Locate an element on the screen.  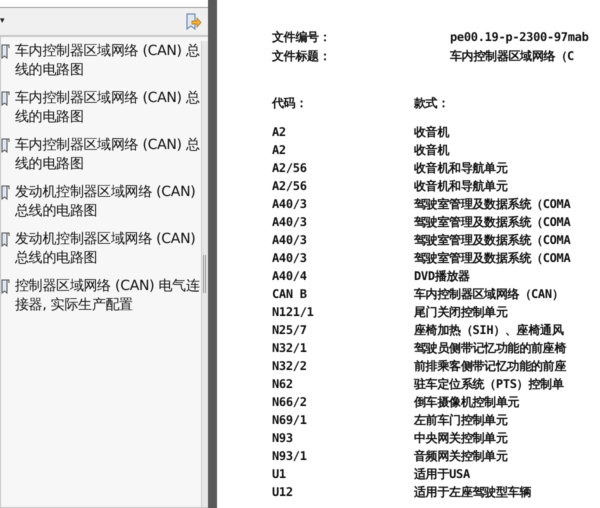
description-cell-text: 倒车摄像机控制单元 is located at coordinates (467, 402).